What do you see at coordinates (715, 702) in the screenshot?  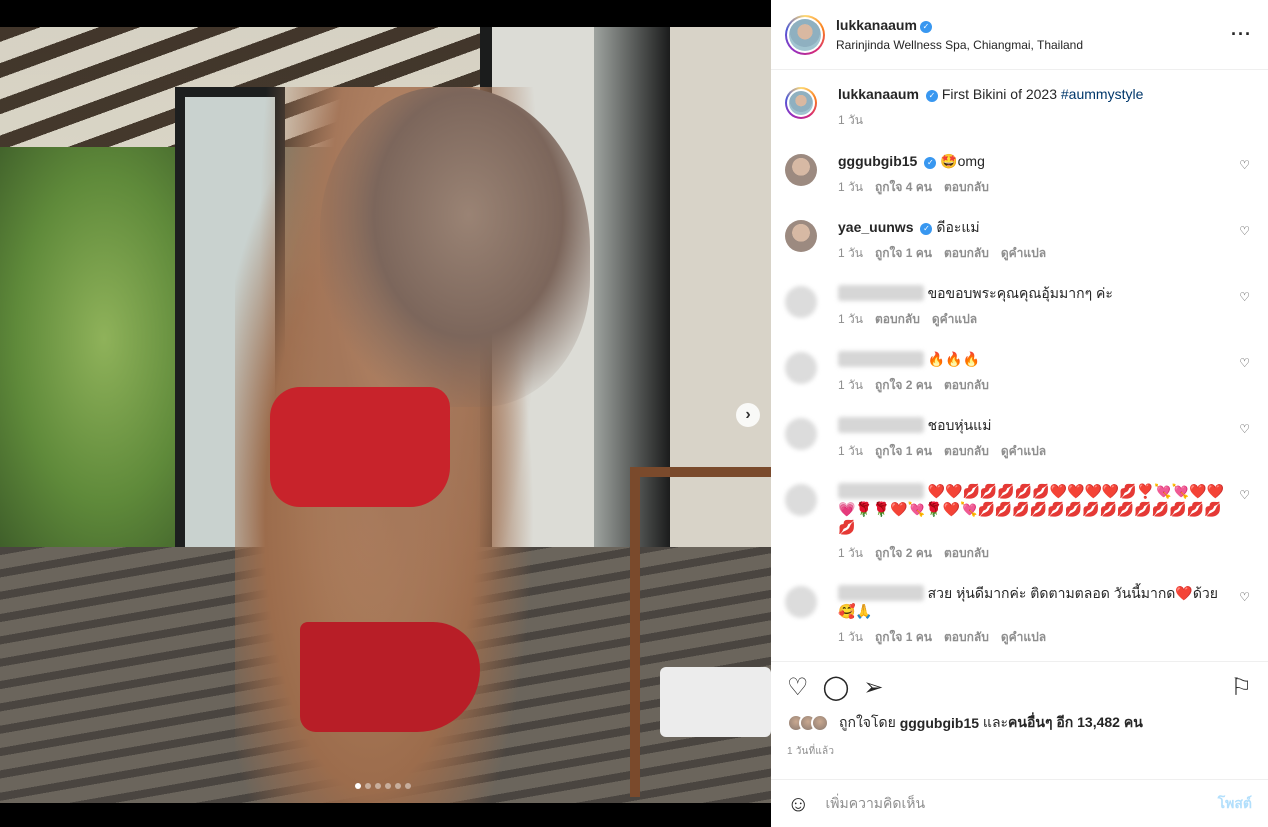 I see `photo-chair-cushion` at bounding box center [715, 702].